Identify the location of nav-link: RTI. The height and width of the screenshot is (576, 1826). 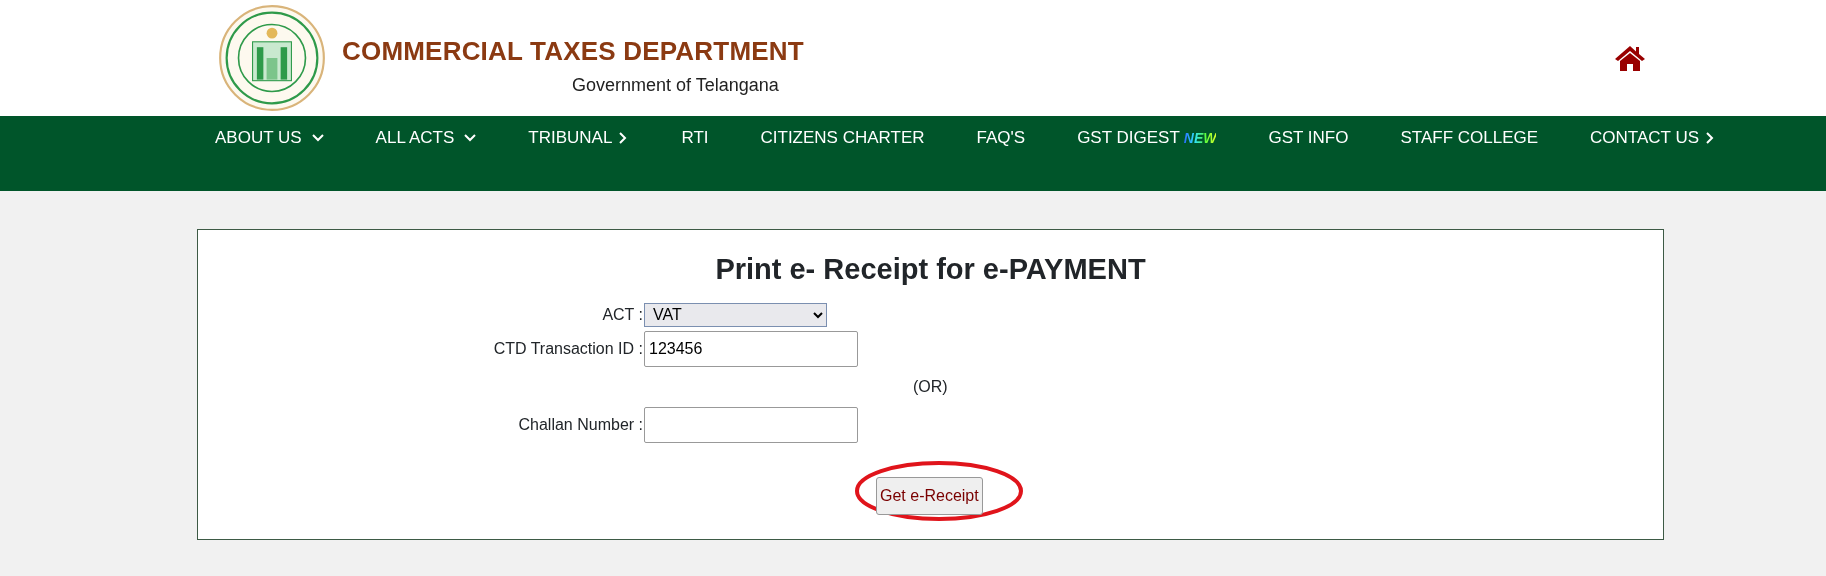
(695, 138).